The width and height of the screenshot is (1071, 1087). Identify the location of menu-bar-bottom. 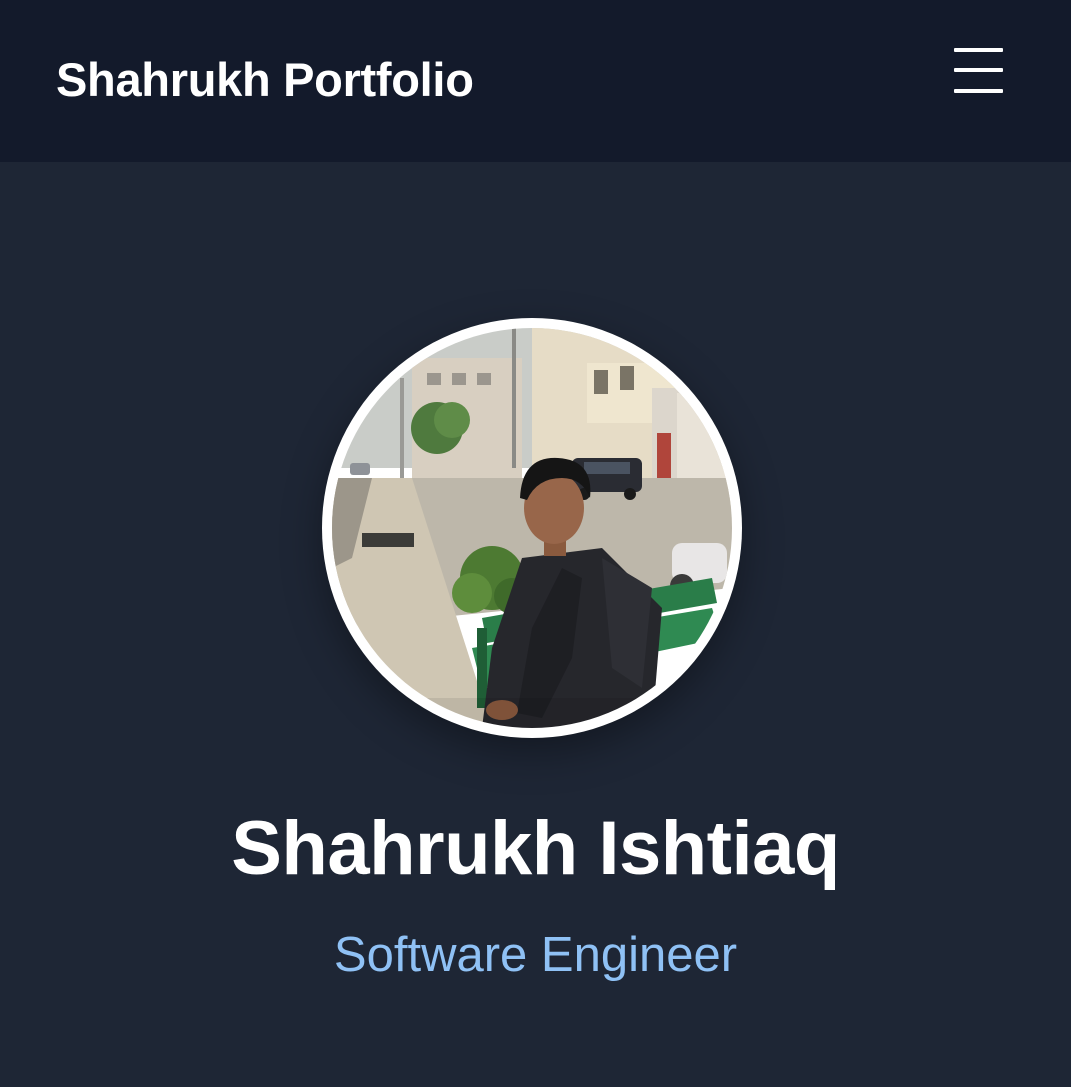
(978, 91).